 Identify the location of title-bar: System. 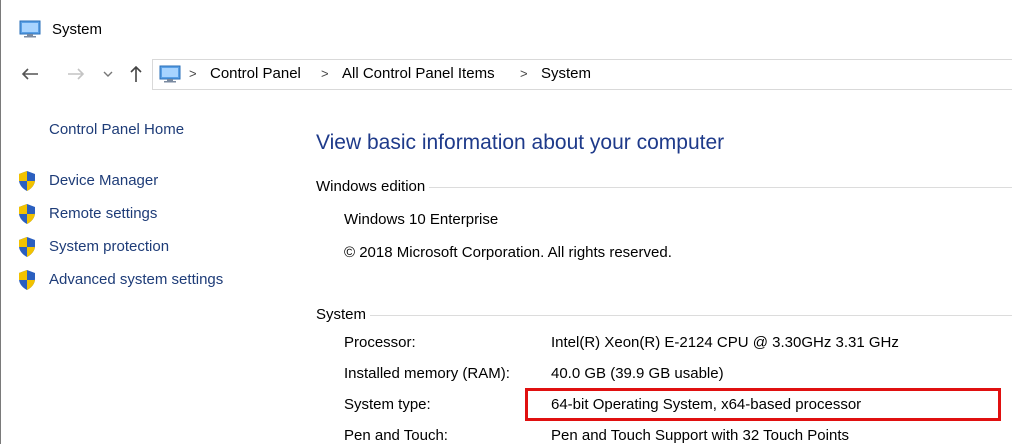
(506, 26).